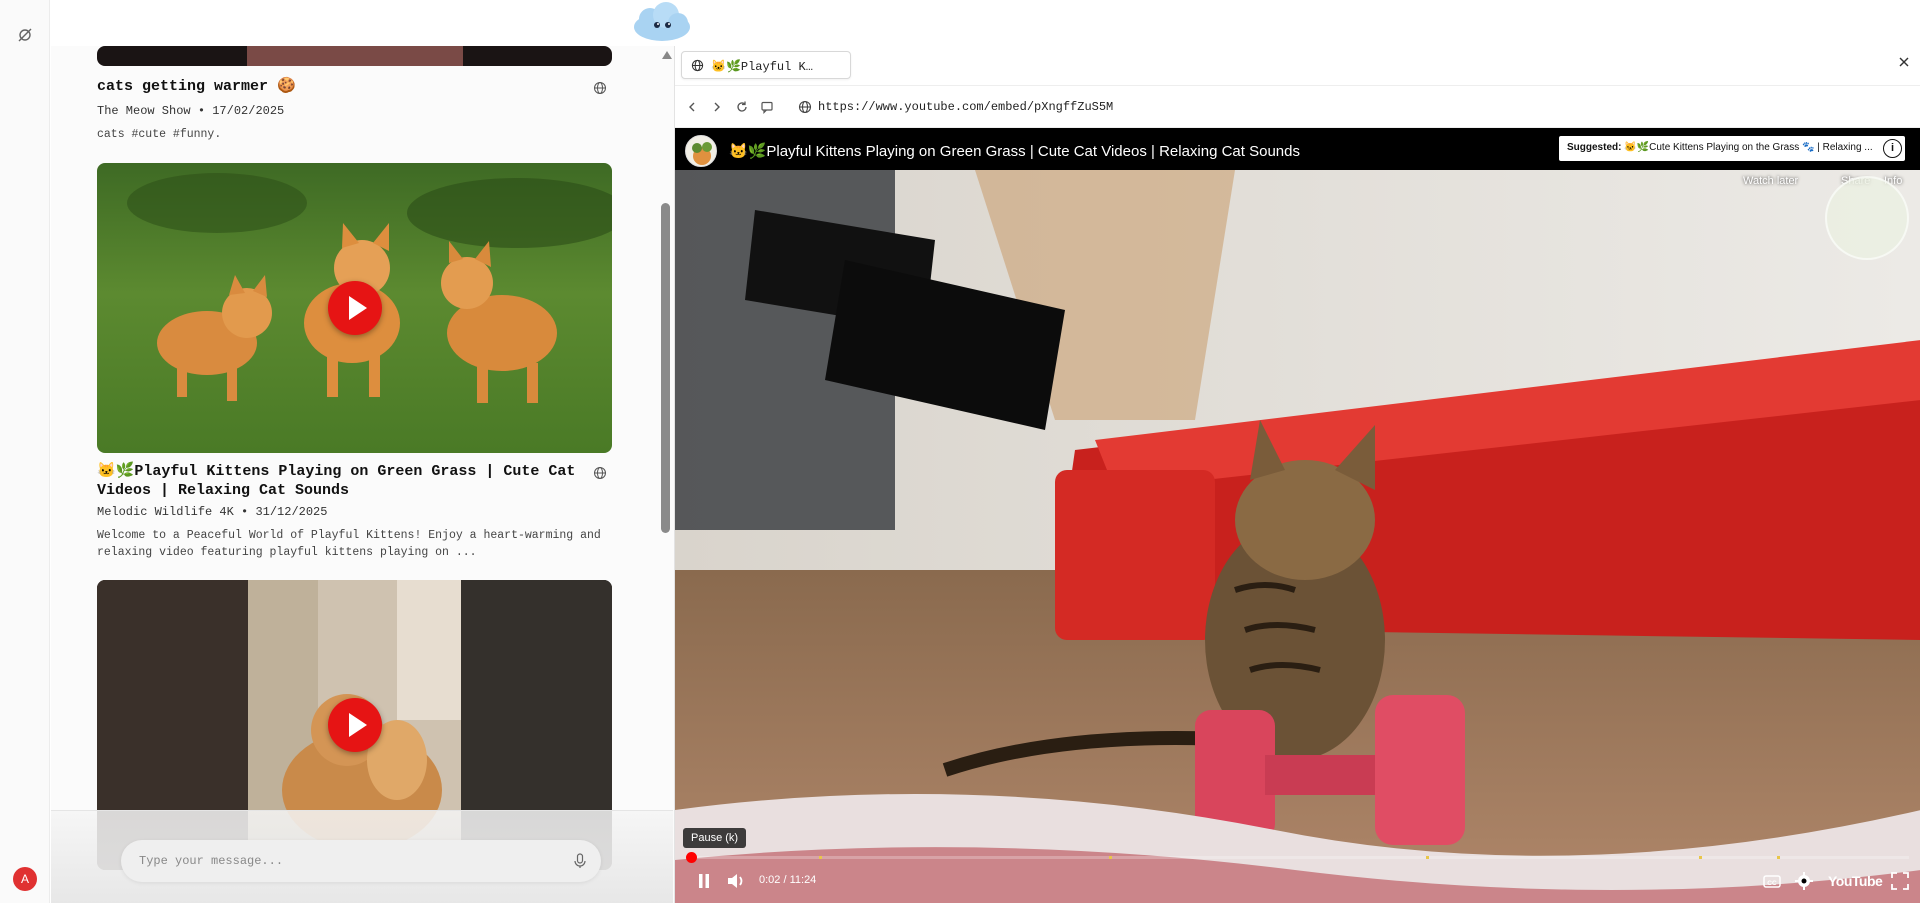 This screenshot has height=903, width=1920. I want to click on video-title: cats getting warmer 🍪, so click(342, 86).